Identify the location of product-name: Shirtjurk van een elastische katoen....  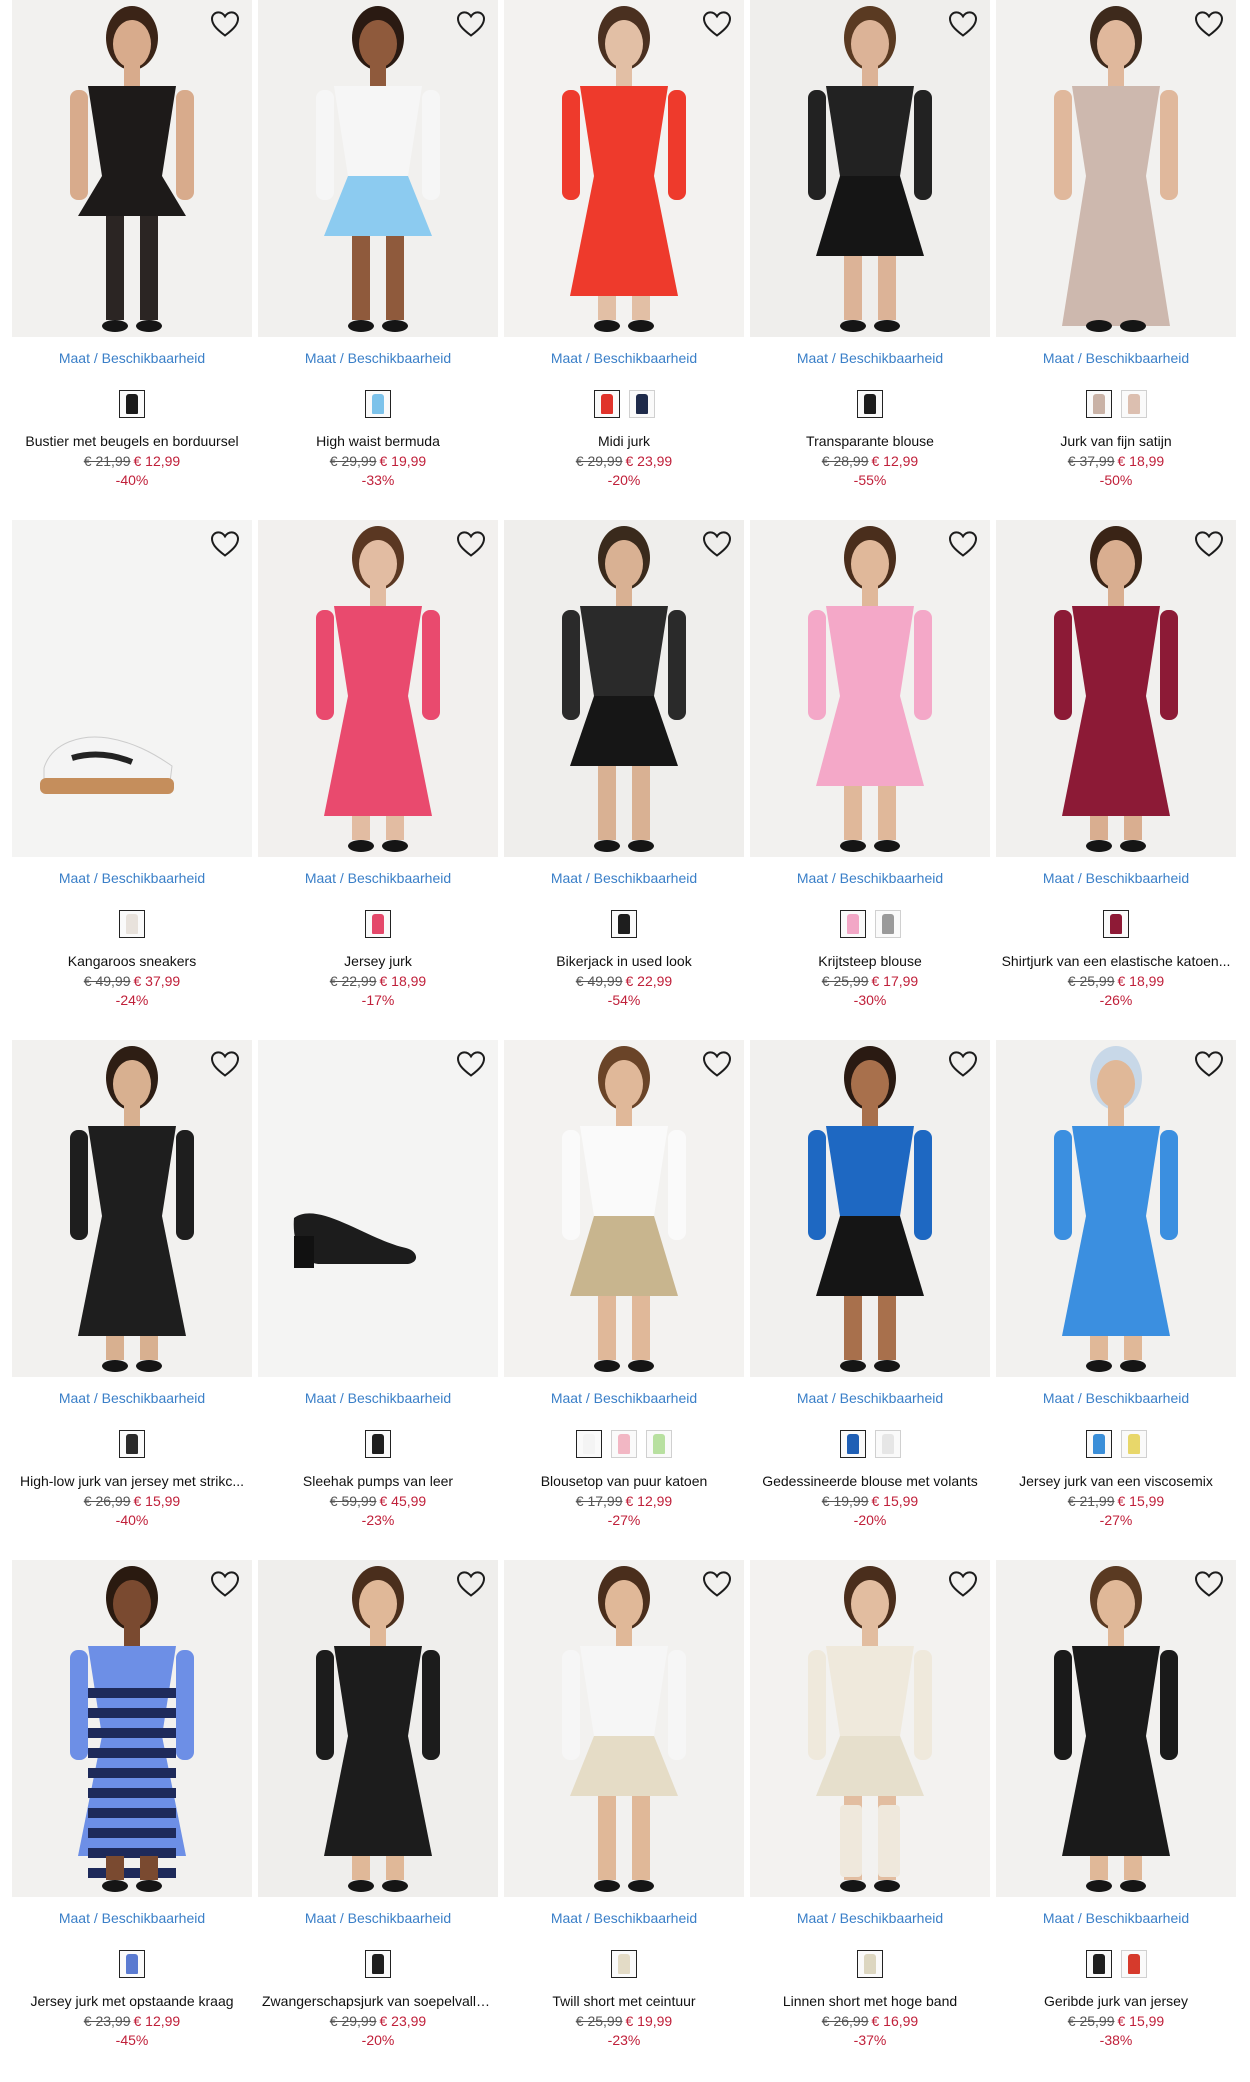
(1116, 961).